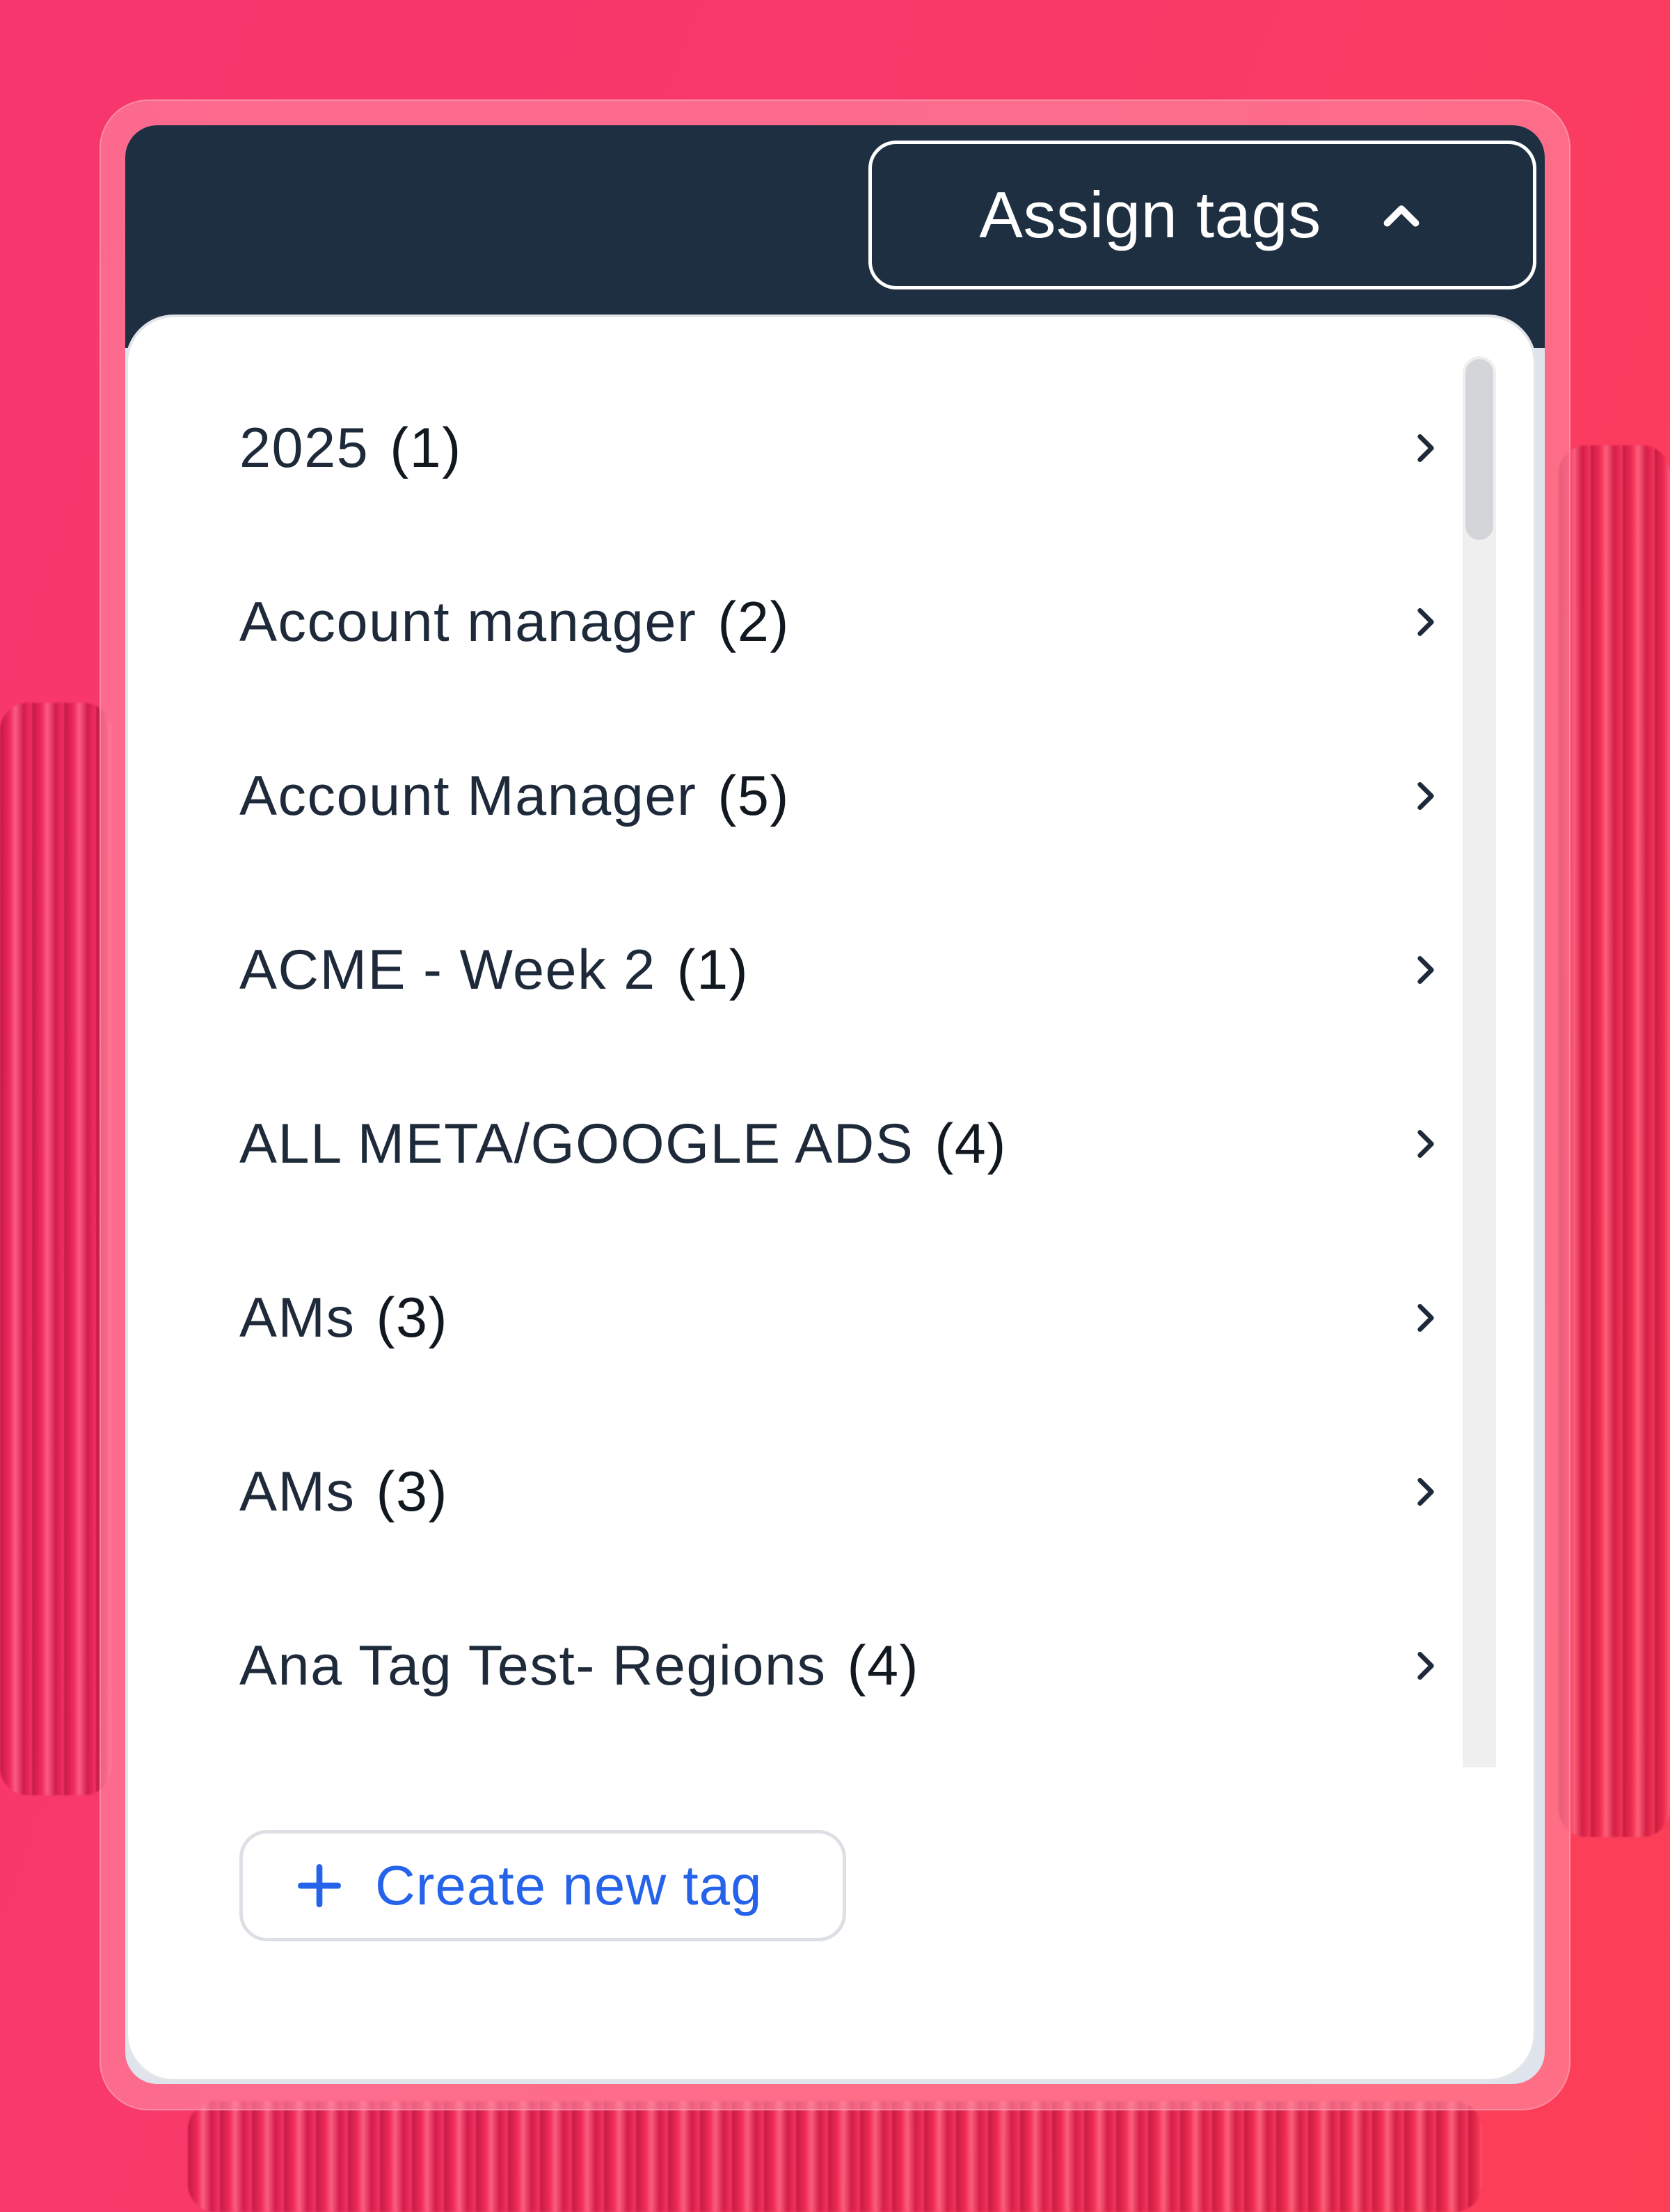 The image size is (1670, 2212). I want to click on scrollbar-thumb, so click(1479, 449).